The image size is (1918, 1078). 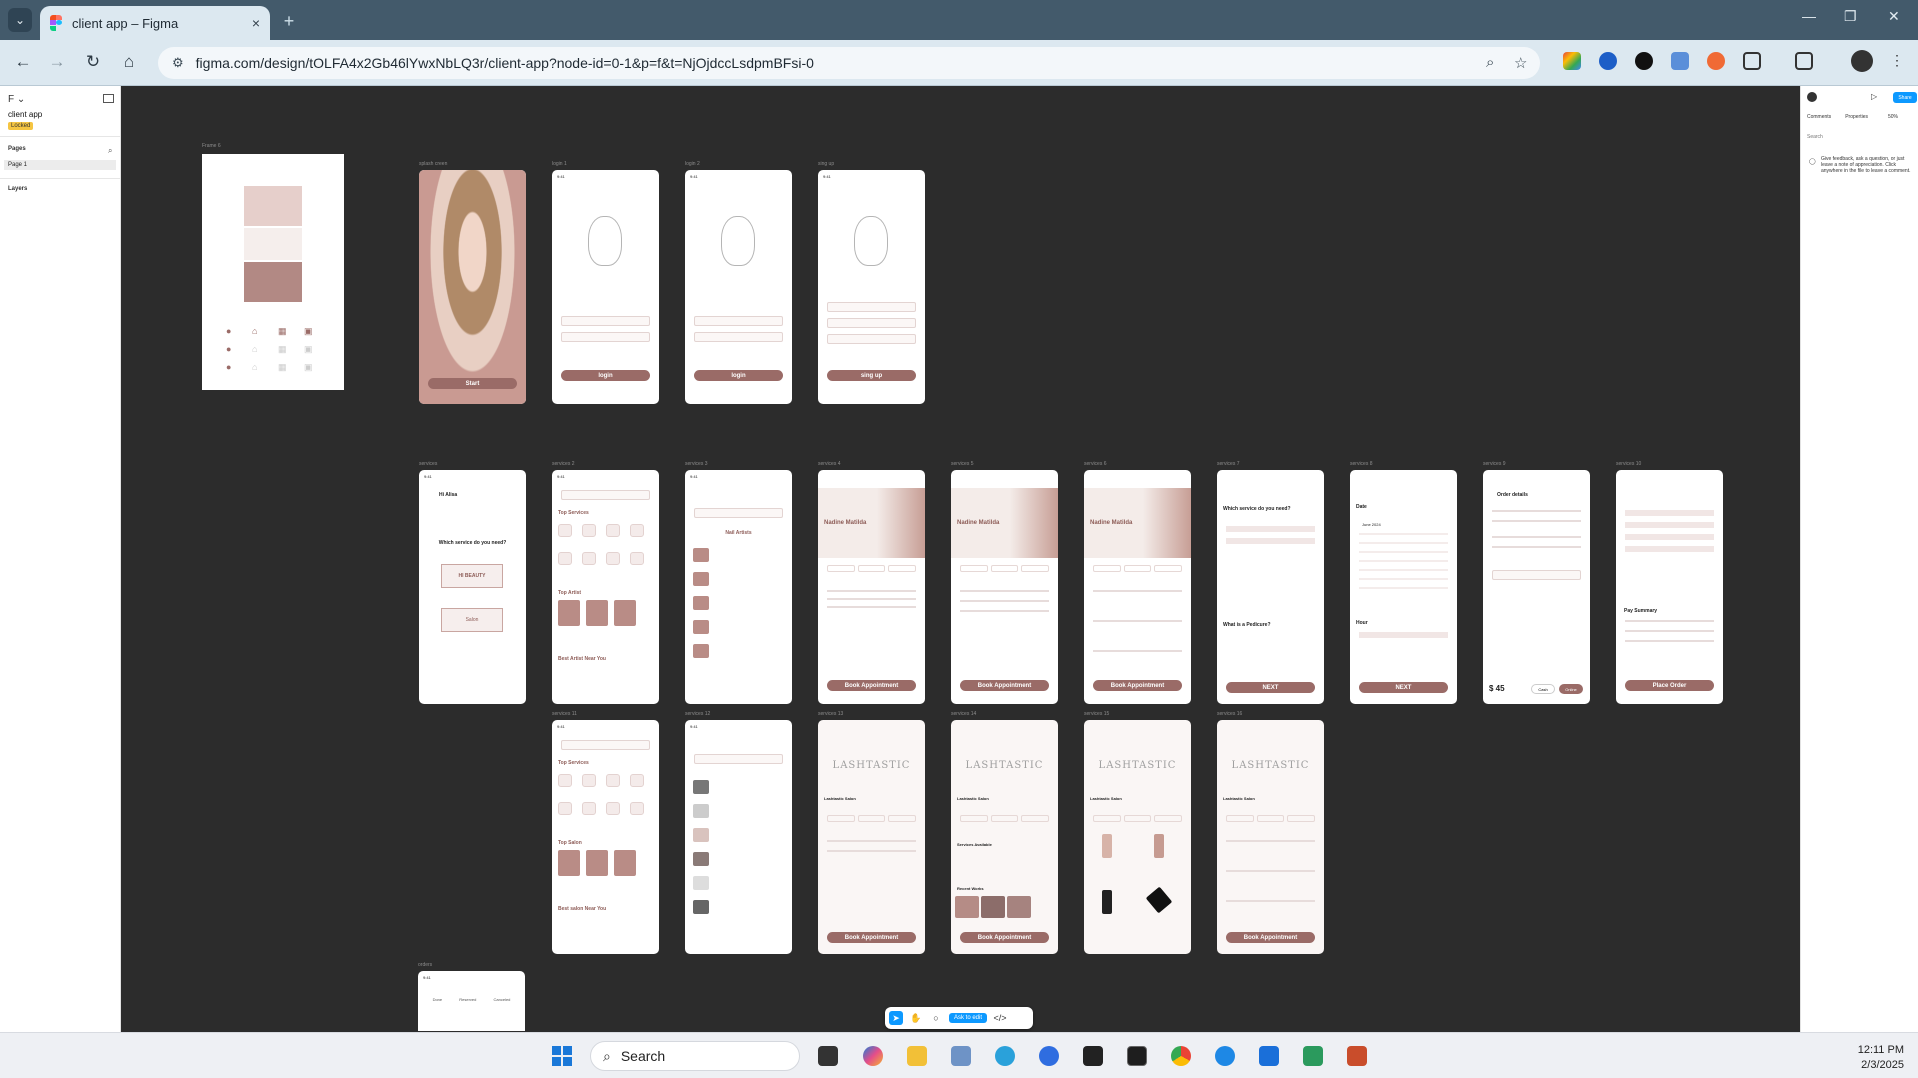 What do you see at coordinates (917, 1056) in the screenshot?
I see `file-explorer-icon` at bounding box center [917, 1056].